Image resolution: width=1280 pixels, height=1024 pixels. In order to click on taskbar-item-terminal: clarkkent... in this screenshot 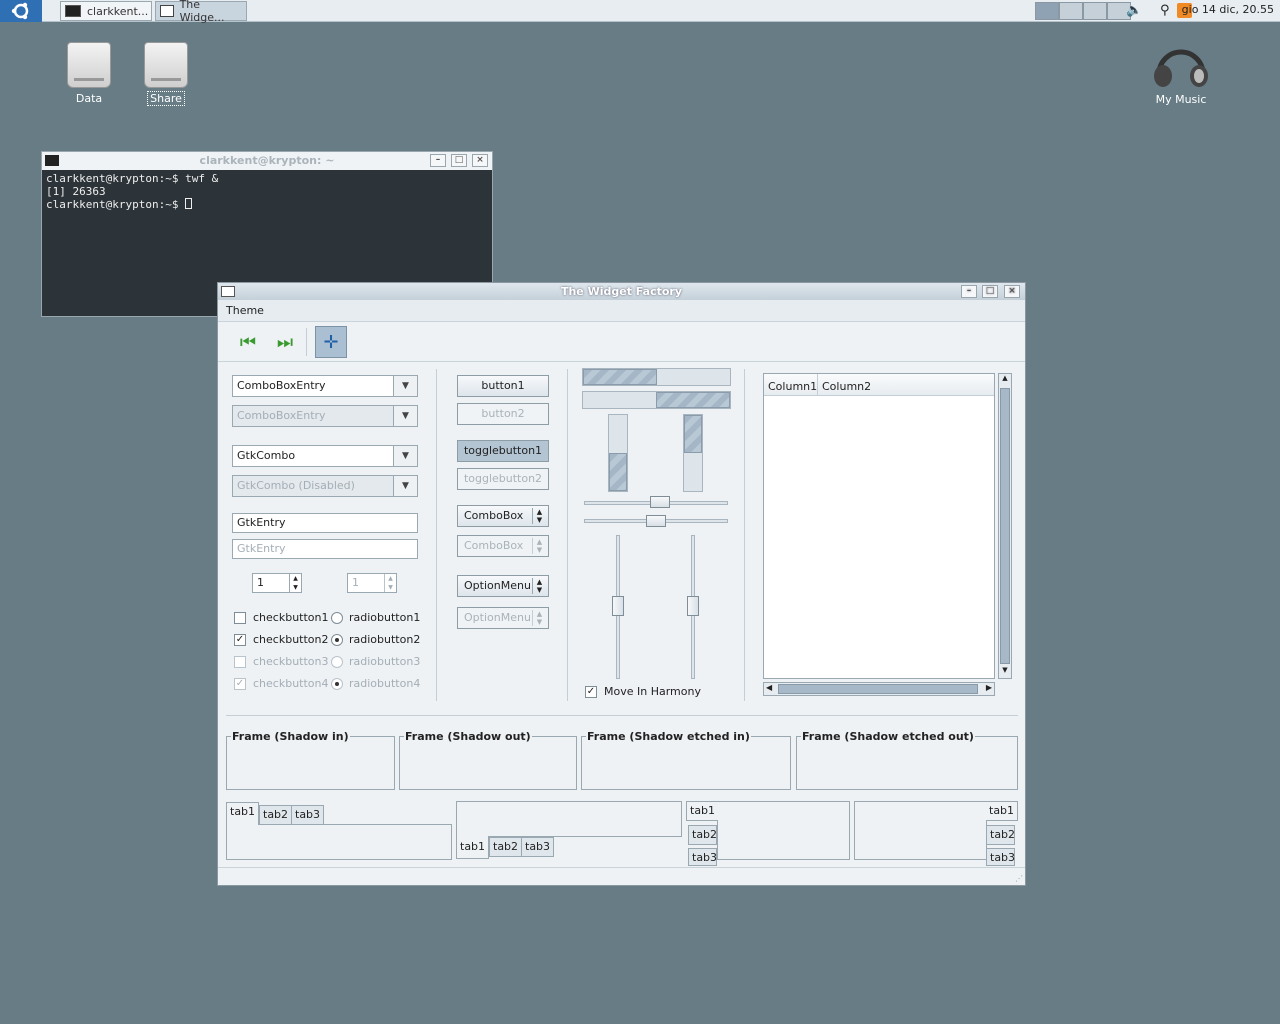, I will do `click(106, 11)`.